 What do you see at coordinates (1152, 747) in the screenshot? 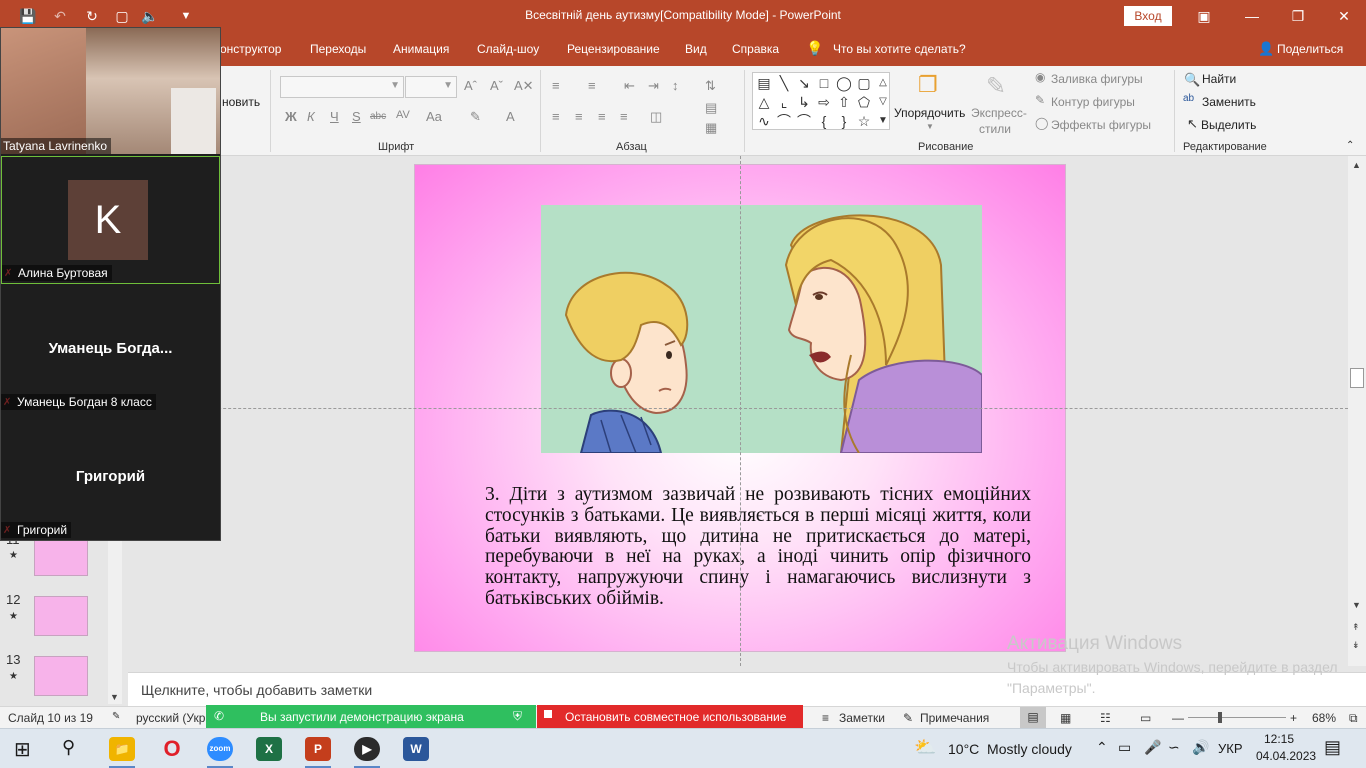
I see `microphone-icon: 🎤` at bounding box center [1152, 747].